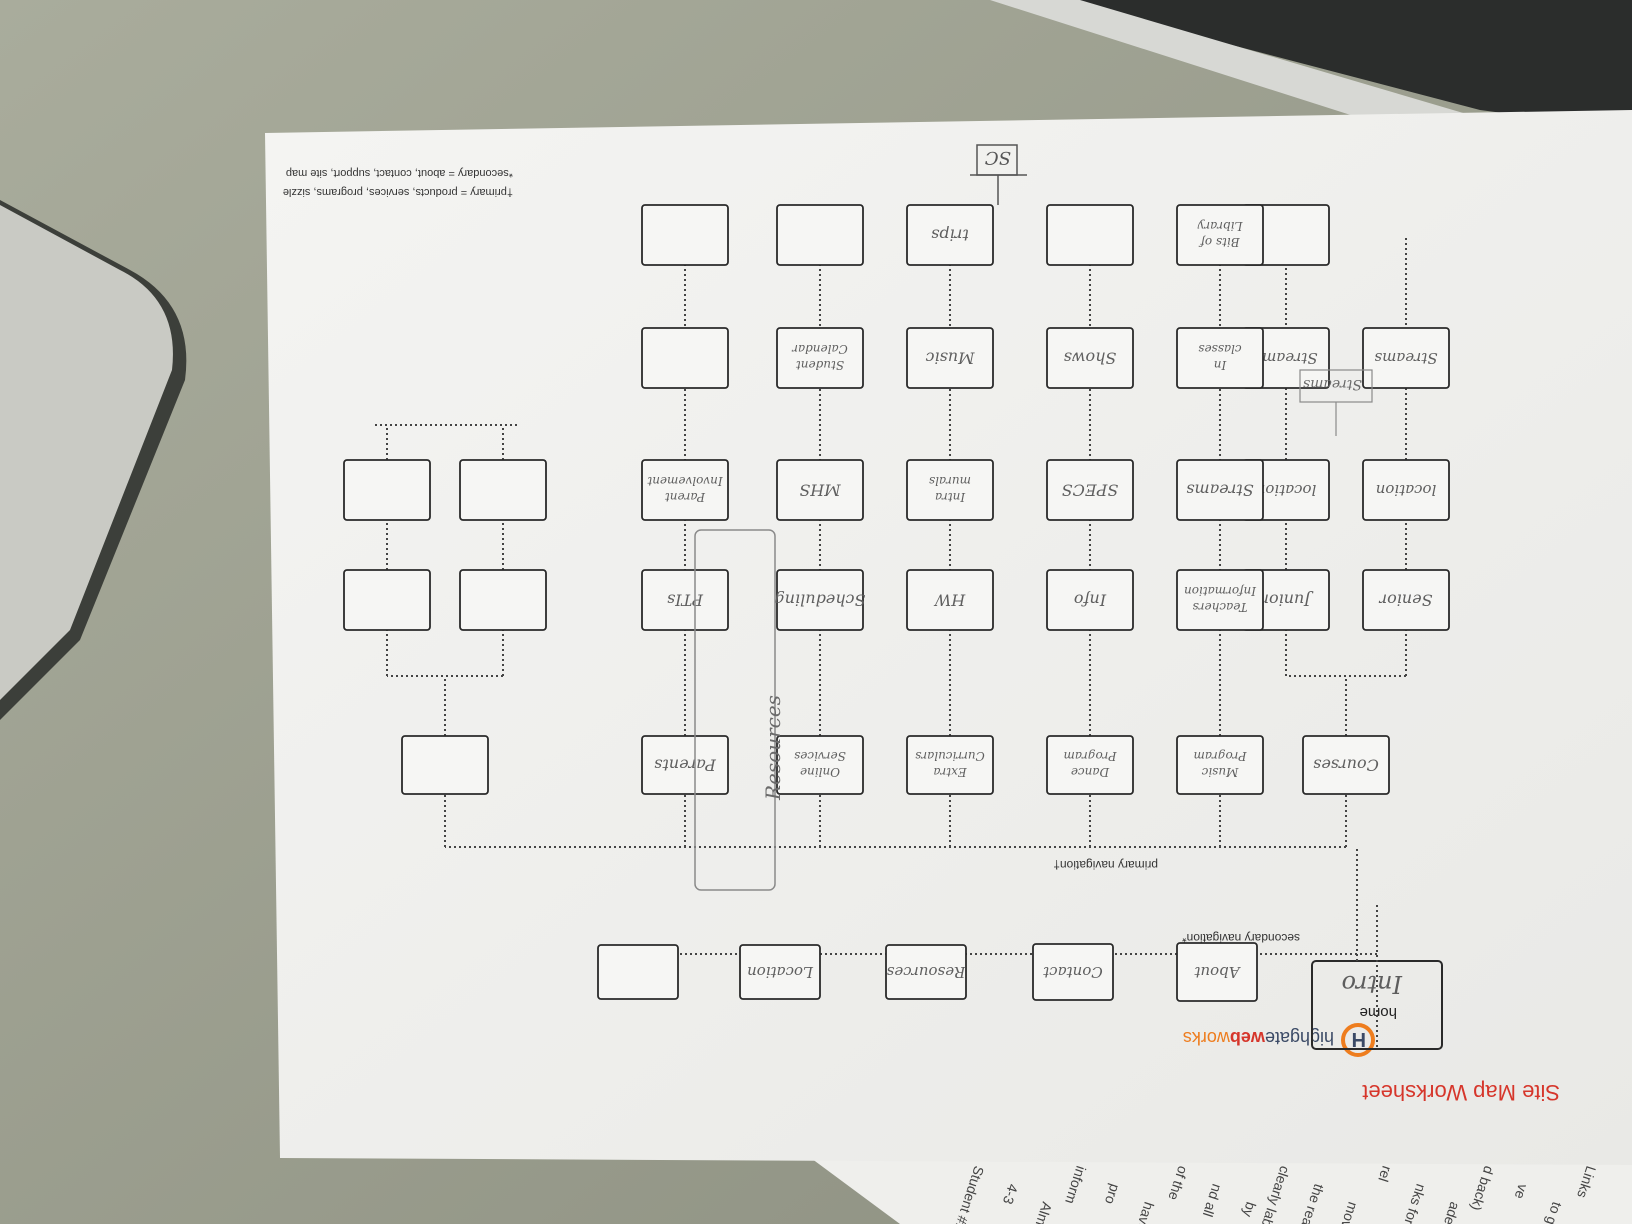 The width and height of the screenshot is (1632, 1224). Describe the element at coordinates (1090, 235) in the screenshot. I see `primary-nav-3-sub-4-box` at that location.